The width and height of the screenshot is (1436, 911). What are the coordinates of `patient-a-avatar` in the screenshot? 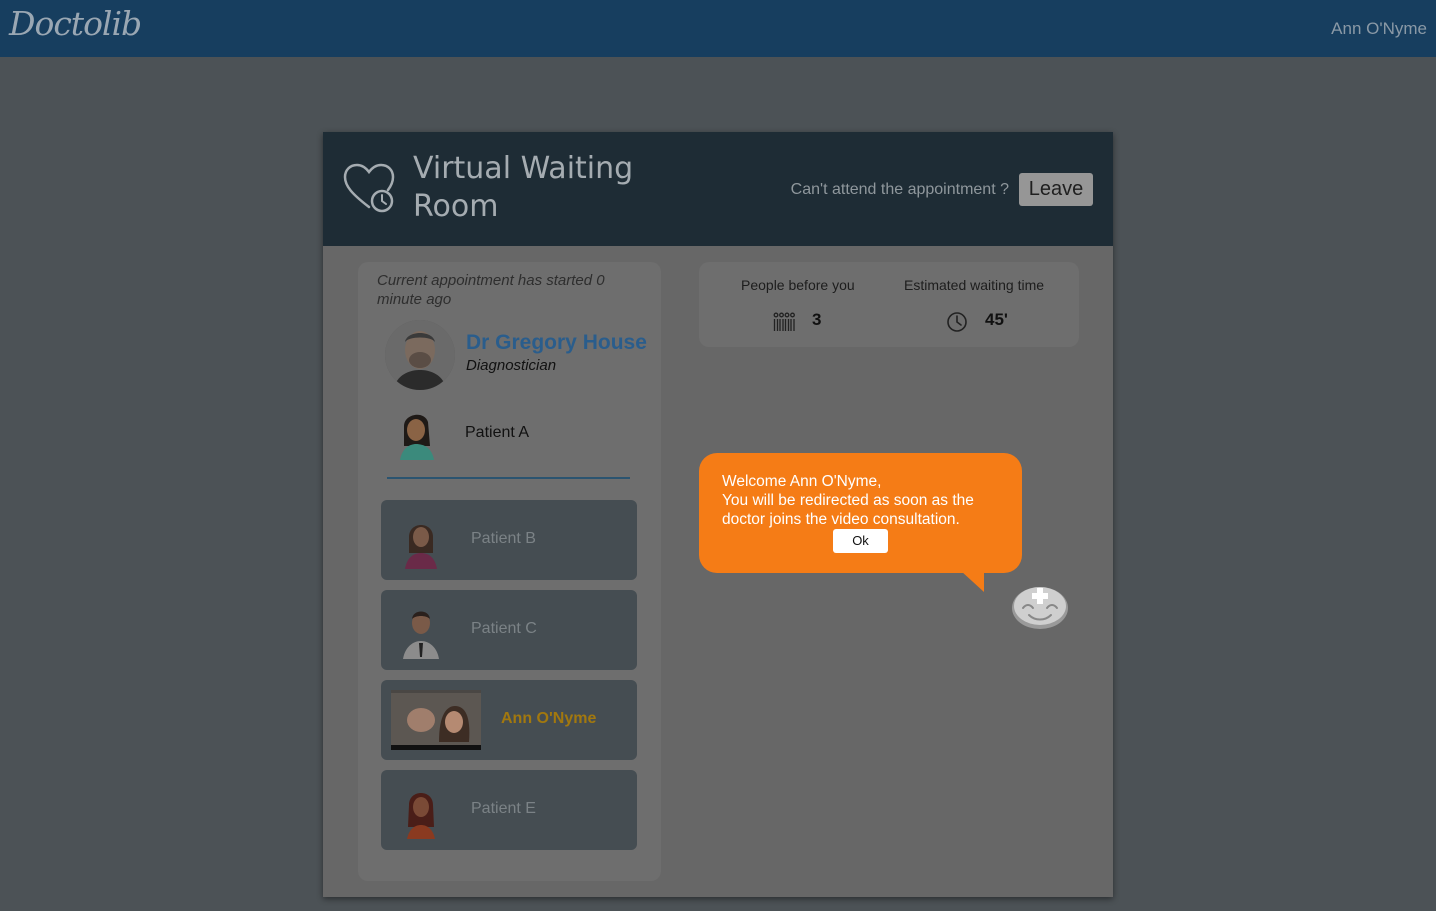 It's located at (417, 437).